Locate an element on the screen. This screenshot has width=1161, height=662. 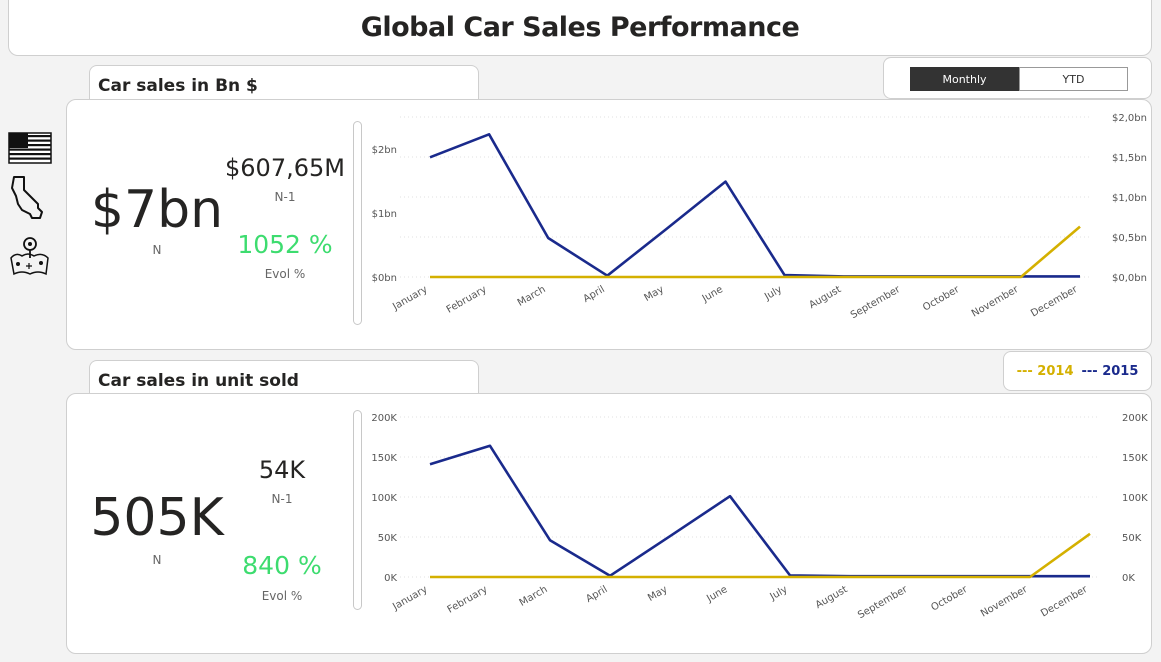
y-right-tick-label: $1,5bn is located at coordinates (1129, 158).